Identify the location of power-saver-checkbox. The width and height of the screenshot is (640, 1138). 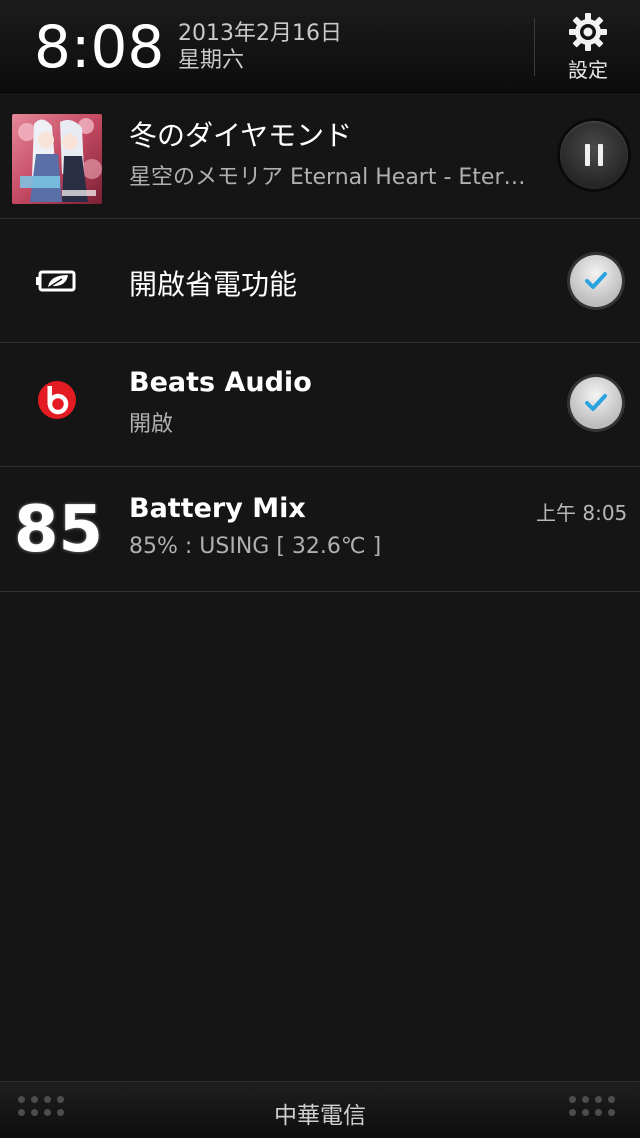
(596, 281).